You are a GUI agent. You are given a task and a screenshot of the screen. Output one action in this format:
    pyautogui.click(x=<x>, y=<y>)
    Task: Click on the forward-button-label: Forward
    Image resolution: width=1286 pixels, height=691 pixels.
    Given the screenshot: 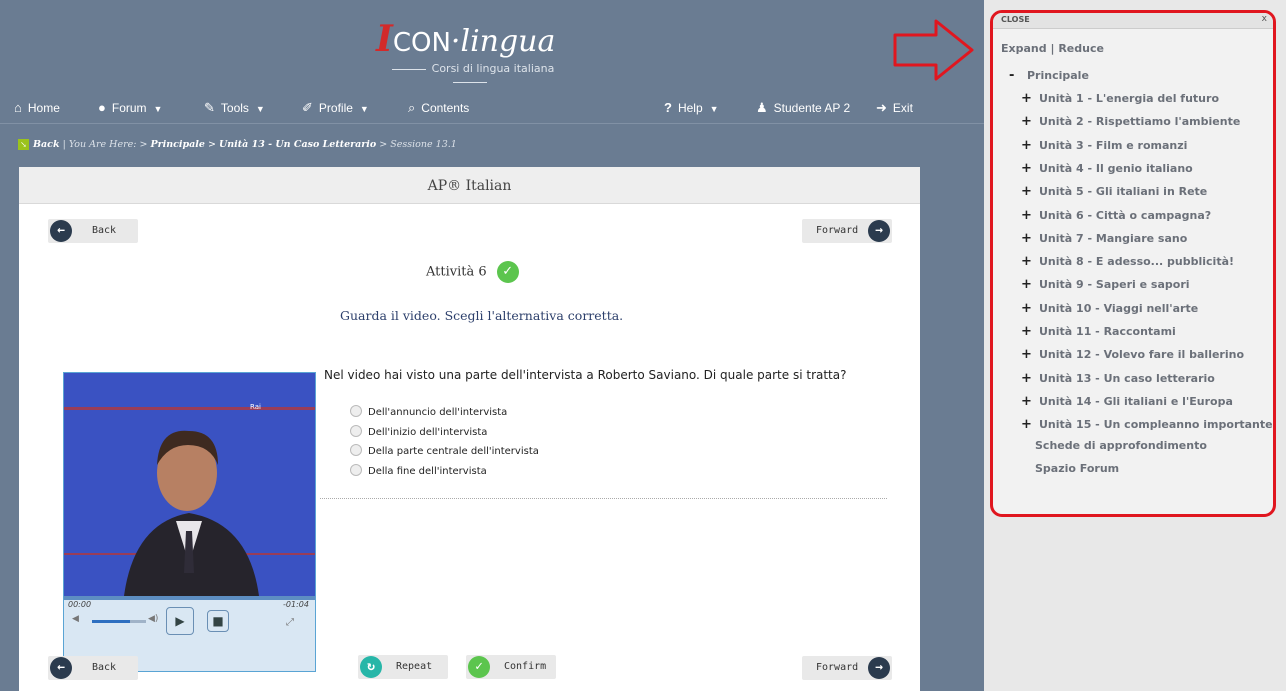 What is the action you would take?
    pyautogui.click(x=837, y=230)
    